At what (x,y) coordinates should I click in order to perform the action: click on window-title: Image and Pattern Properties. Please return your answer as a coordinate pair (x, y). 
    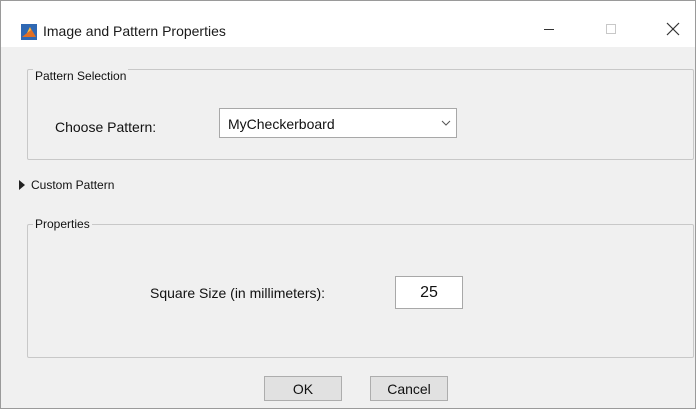
    Looking at the image, I should click on (134, 31).